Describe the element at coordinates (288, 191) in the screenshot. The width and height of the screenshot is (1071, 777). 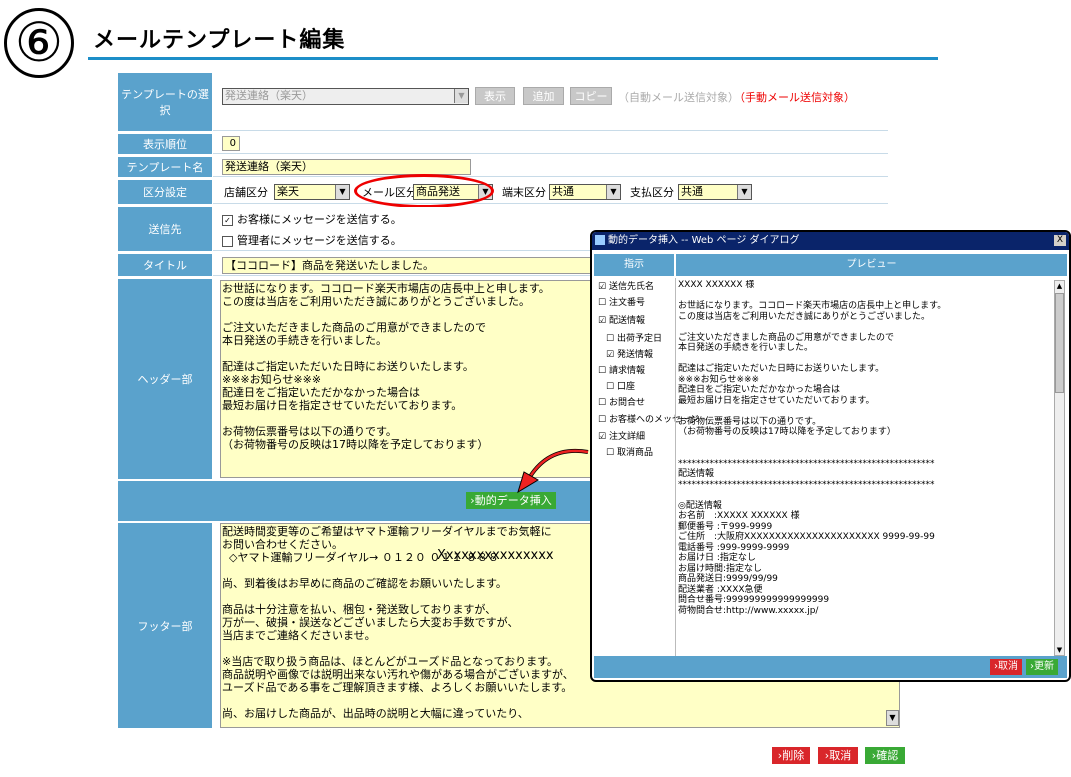
I see `store-category-value: 楽天` at that location.